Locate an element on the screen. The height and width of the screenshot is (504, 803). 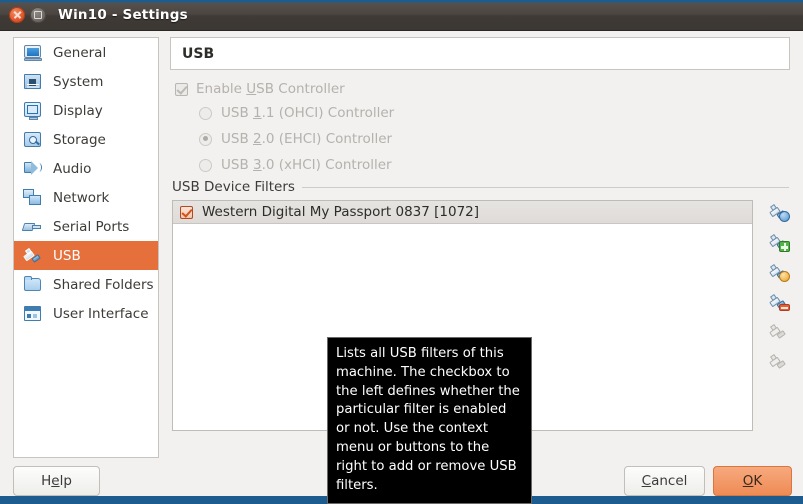
help-button-label: Help is located at coordinates (56, 481).